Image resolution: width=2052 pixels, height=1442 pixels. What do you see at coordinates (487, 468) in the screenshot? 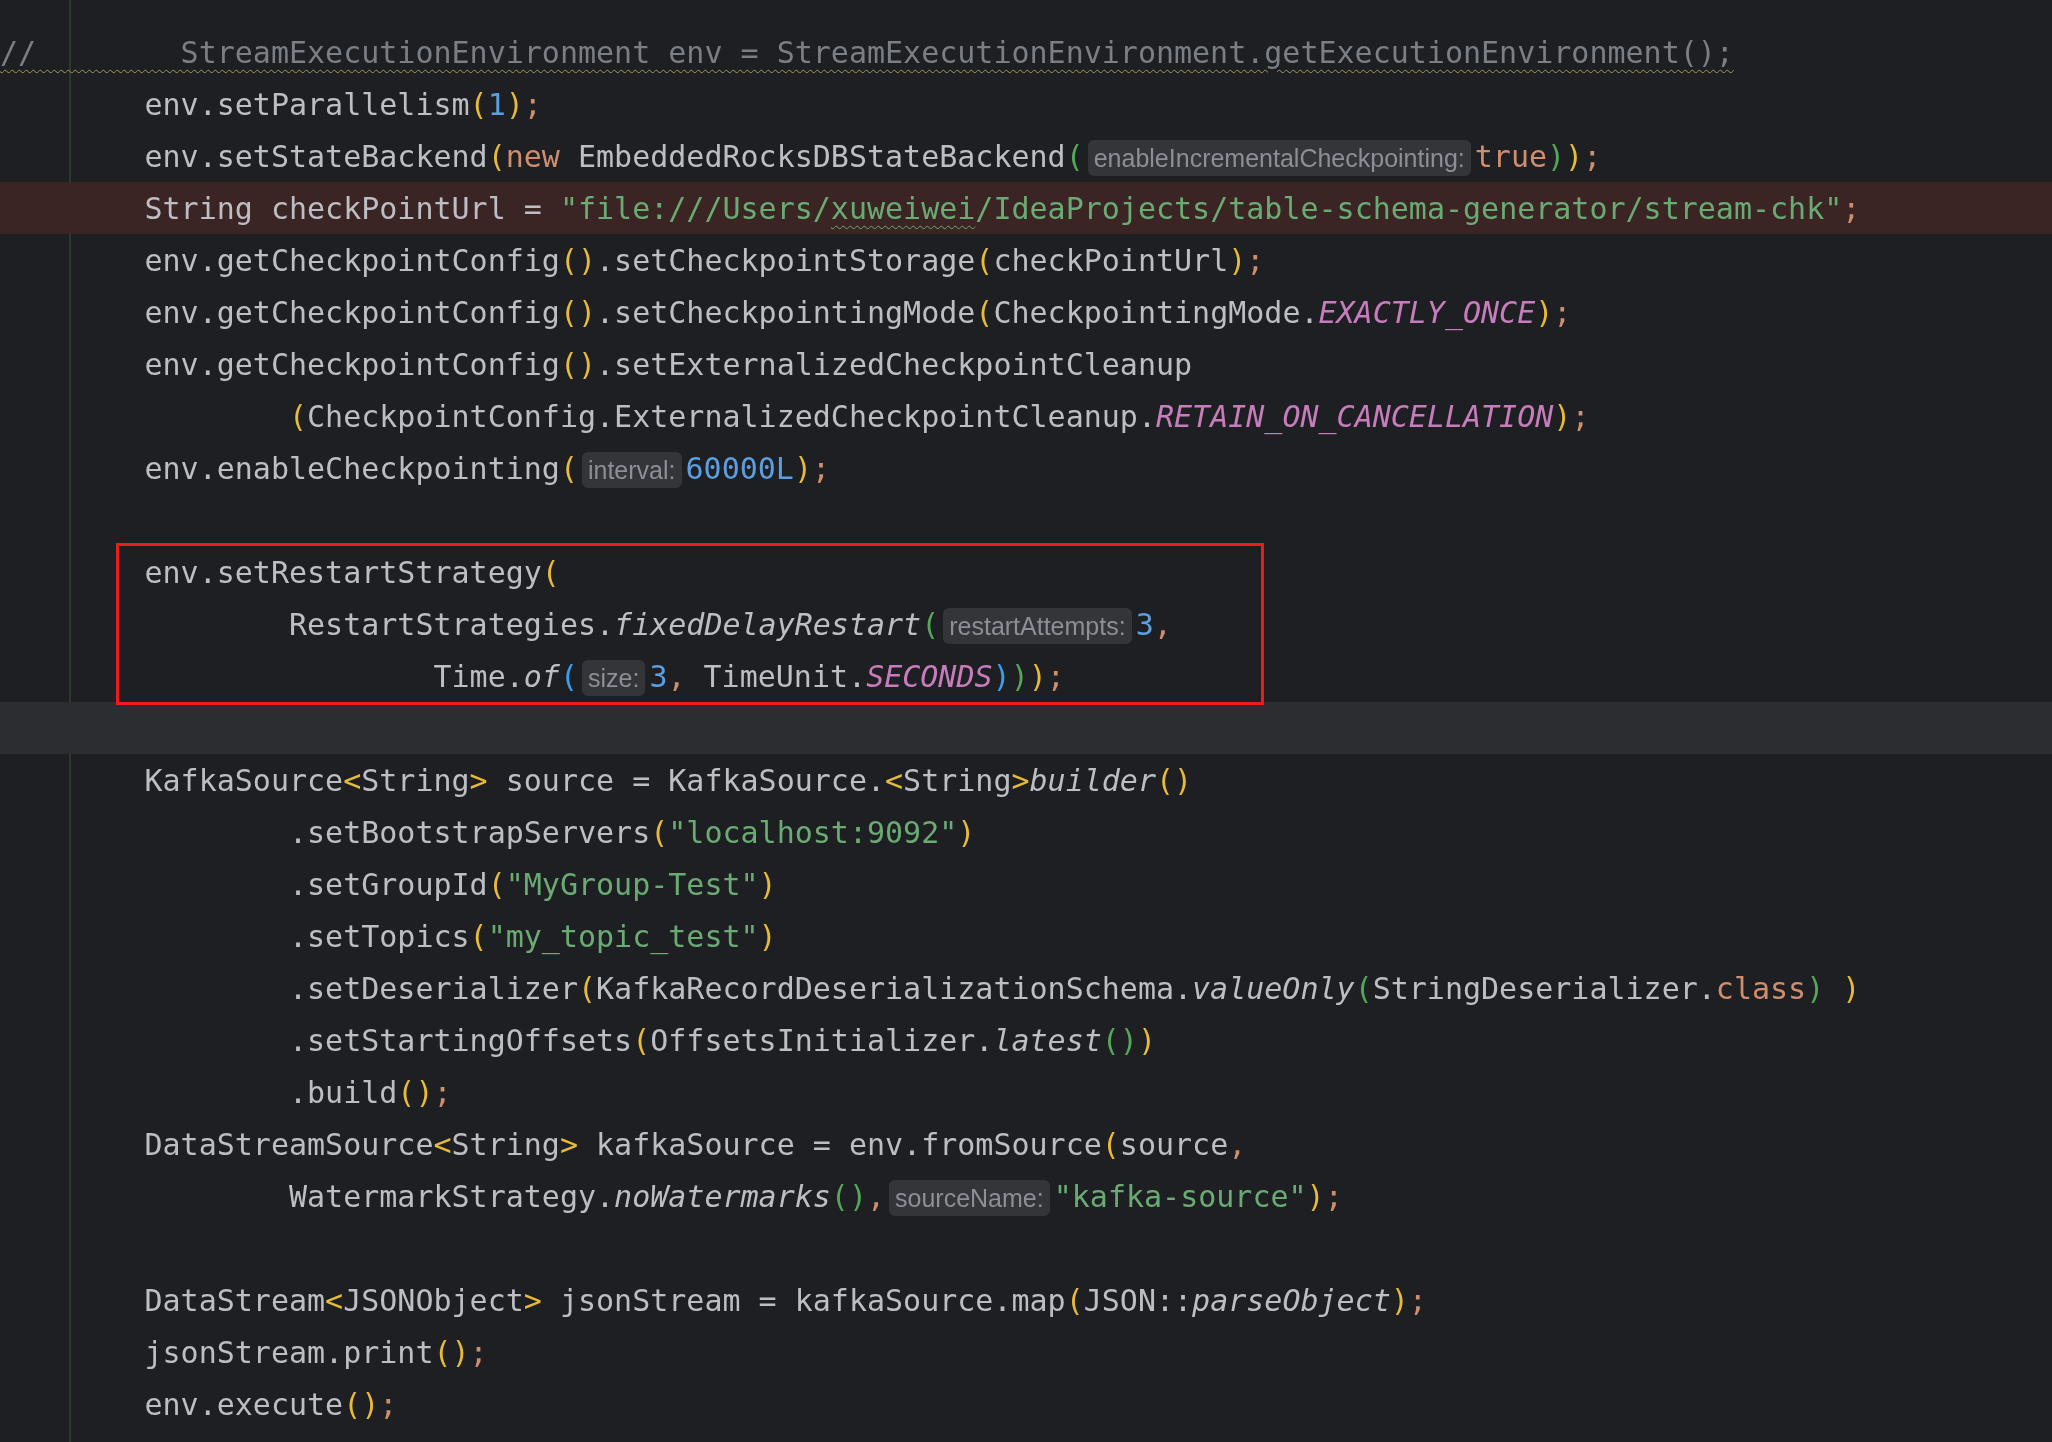
I see `code-line: env.enableCheckpointing( interval: 60000L);` at bounding box center [487, 468].